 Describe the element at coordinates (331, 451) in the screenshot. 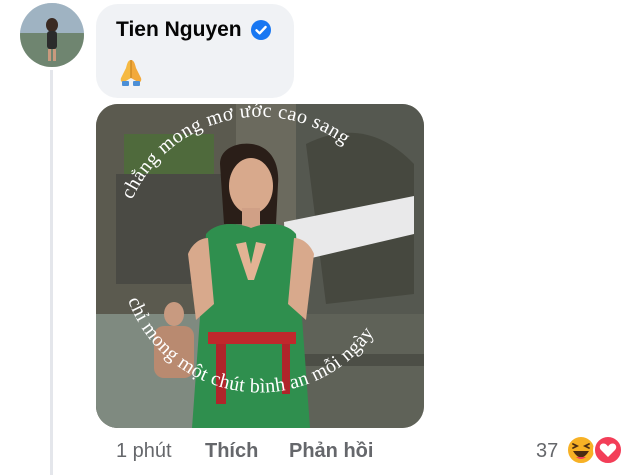

I see `reply-button: Phản hồi` at that location.